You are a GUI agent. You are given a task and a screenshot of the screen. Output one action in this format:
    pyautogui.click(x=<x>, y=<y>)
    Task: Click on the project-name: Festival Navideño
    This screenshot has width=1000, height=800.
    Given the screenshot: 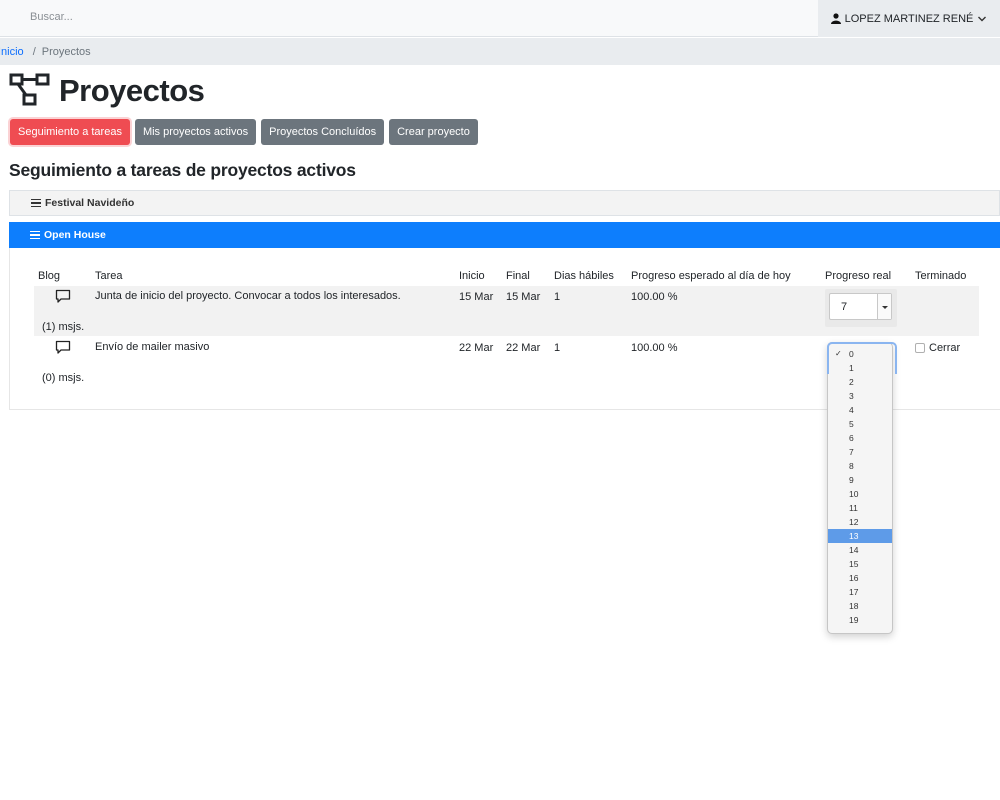 What is the action you would take?
    pyautogui.click(x=90, y=203)
    